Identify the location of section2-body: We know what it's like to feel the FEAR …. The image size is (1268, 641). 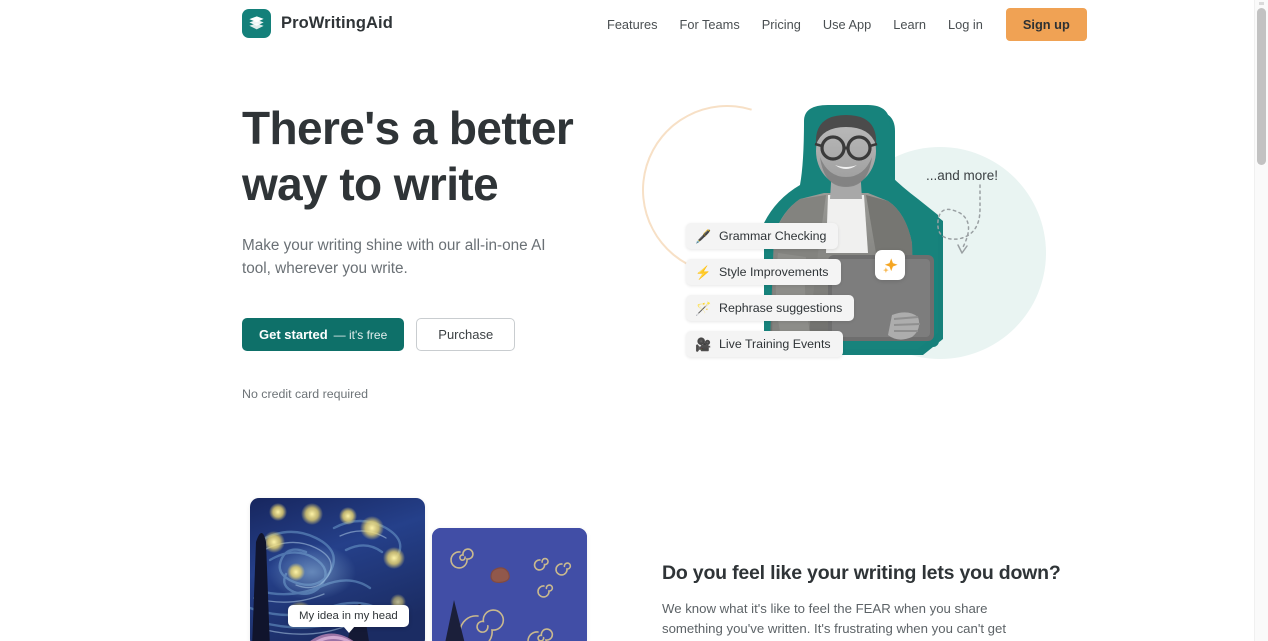
(834, 621).